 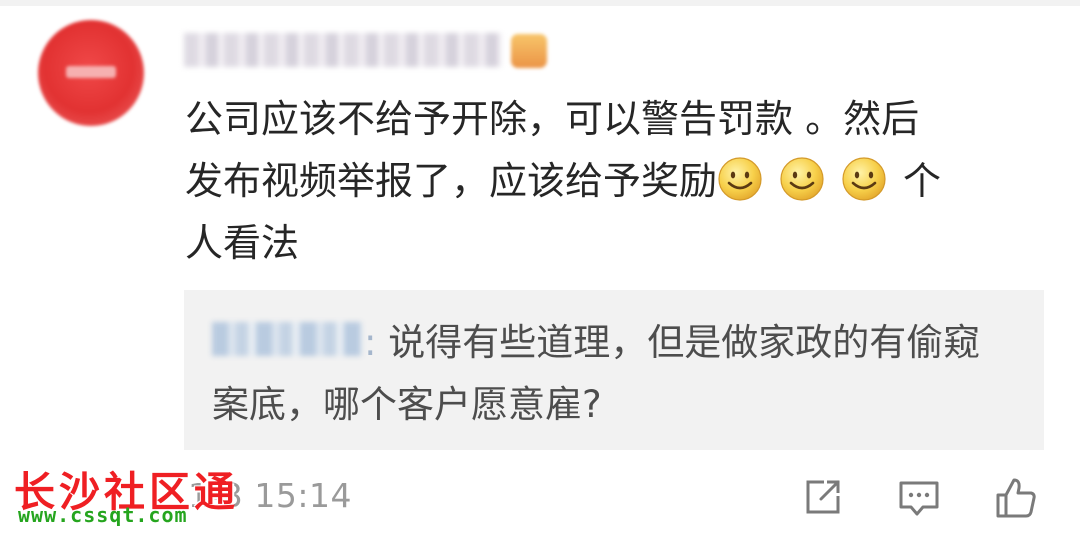 I want to click on comment-line: 公司应该不给予开除，可以警告罚款 。然后, so click(x=552, y=119).